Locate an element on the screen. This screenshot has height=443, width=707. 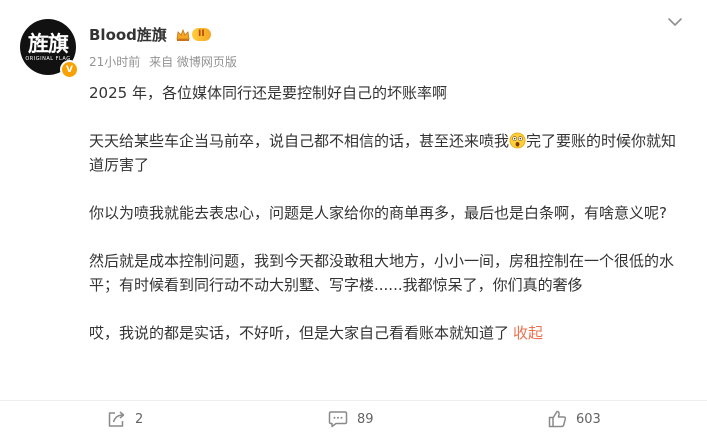
repost-button: 2 is located at coordinates (125, 419).